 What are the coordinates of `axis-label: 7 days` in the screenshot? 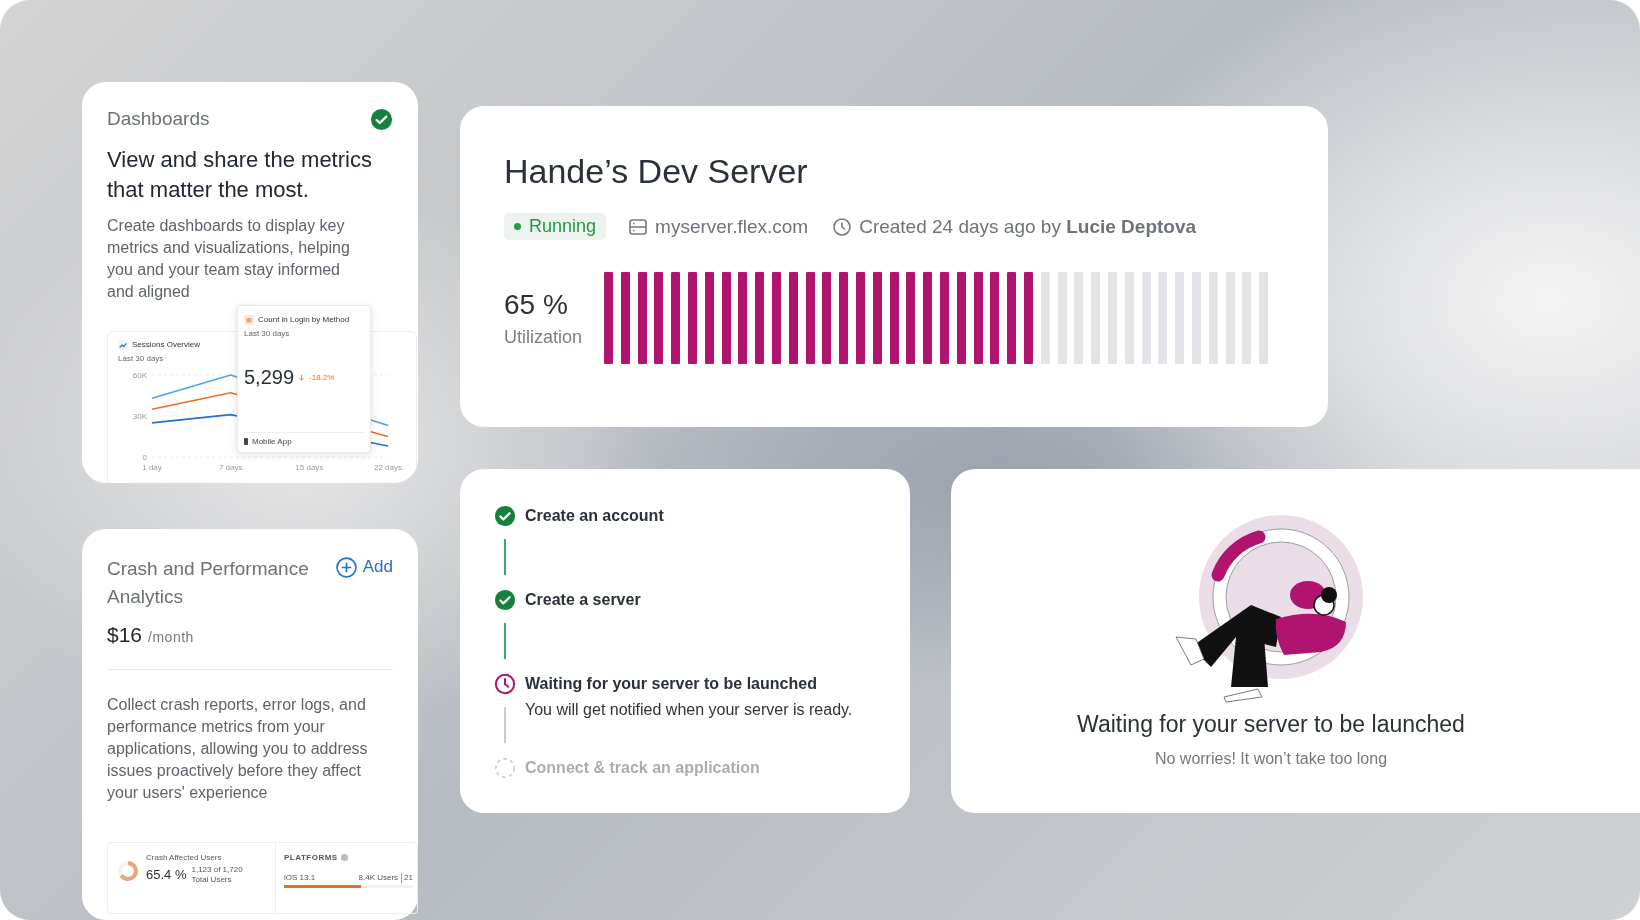 It's located at (230, 467).